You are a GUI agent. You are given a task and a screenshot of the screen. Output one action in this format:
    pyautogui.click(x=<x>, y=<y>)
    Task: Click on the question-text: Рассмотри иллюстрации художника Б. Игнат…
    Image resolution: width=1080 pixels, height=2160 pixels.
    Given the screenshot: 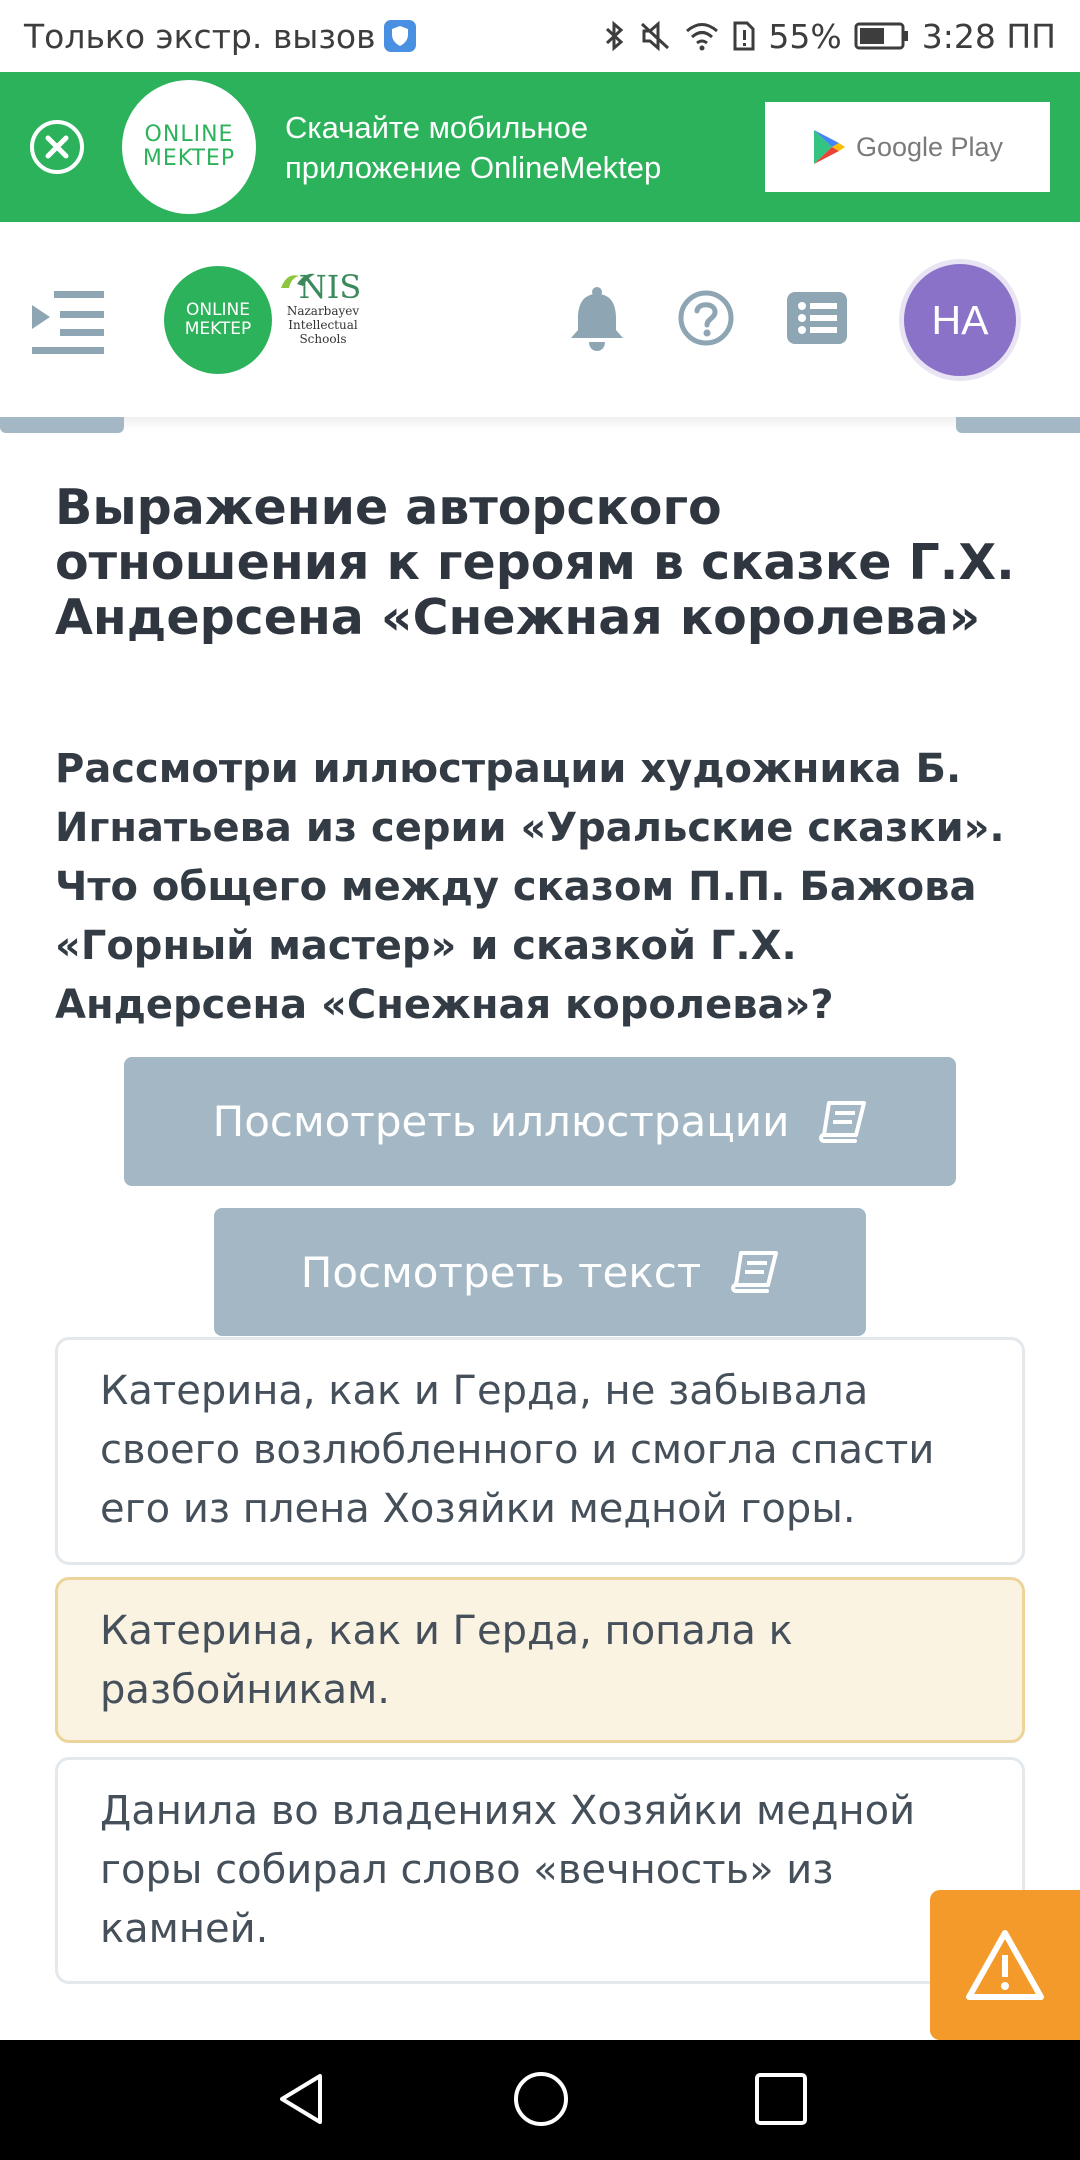 What is the action you would take?
    pyautogui.click(x=530, y=887)
    